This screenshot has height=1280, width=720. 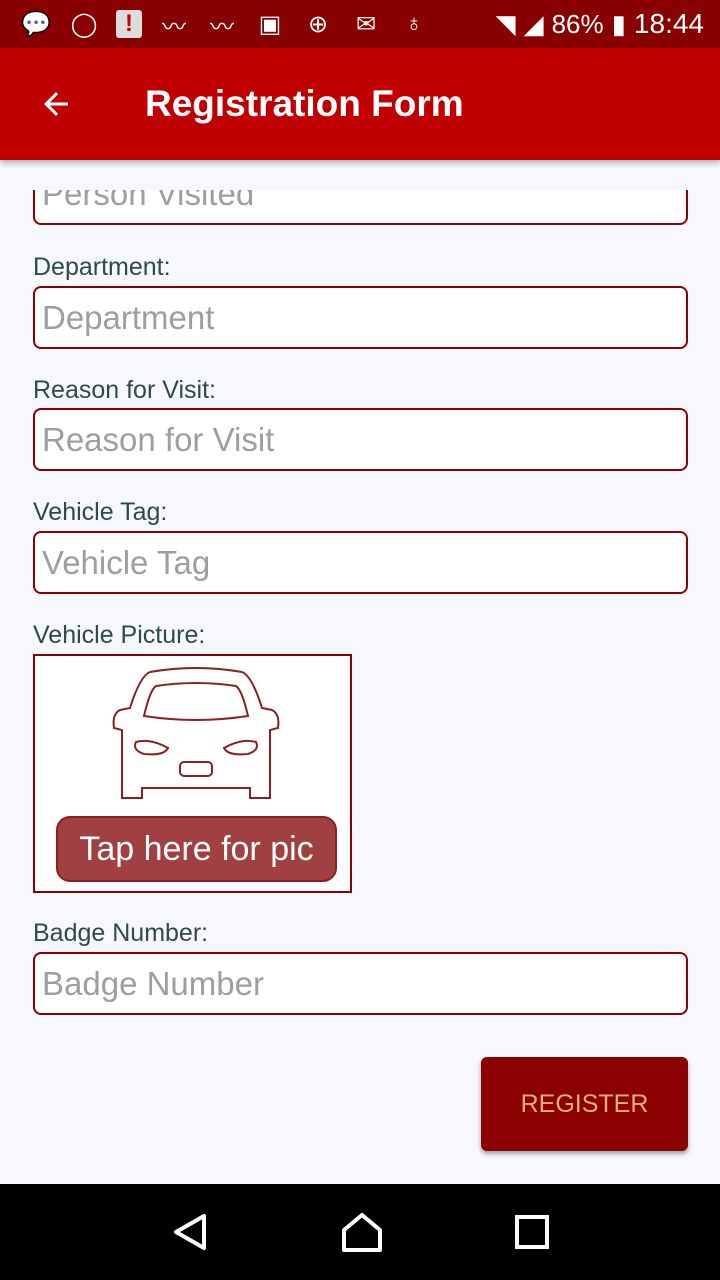 I want to click on whatsapp-icon: ◯, so click(x=84, y=24).